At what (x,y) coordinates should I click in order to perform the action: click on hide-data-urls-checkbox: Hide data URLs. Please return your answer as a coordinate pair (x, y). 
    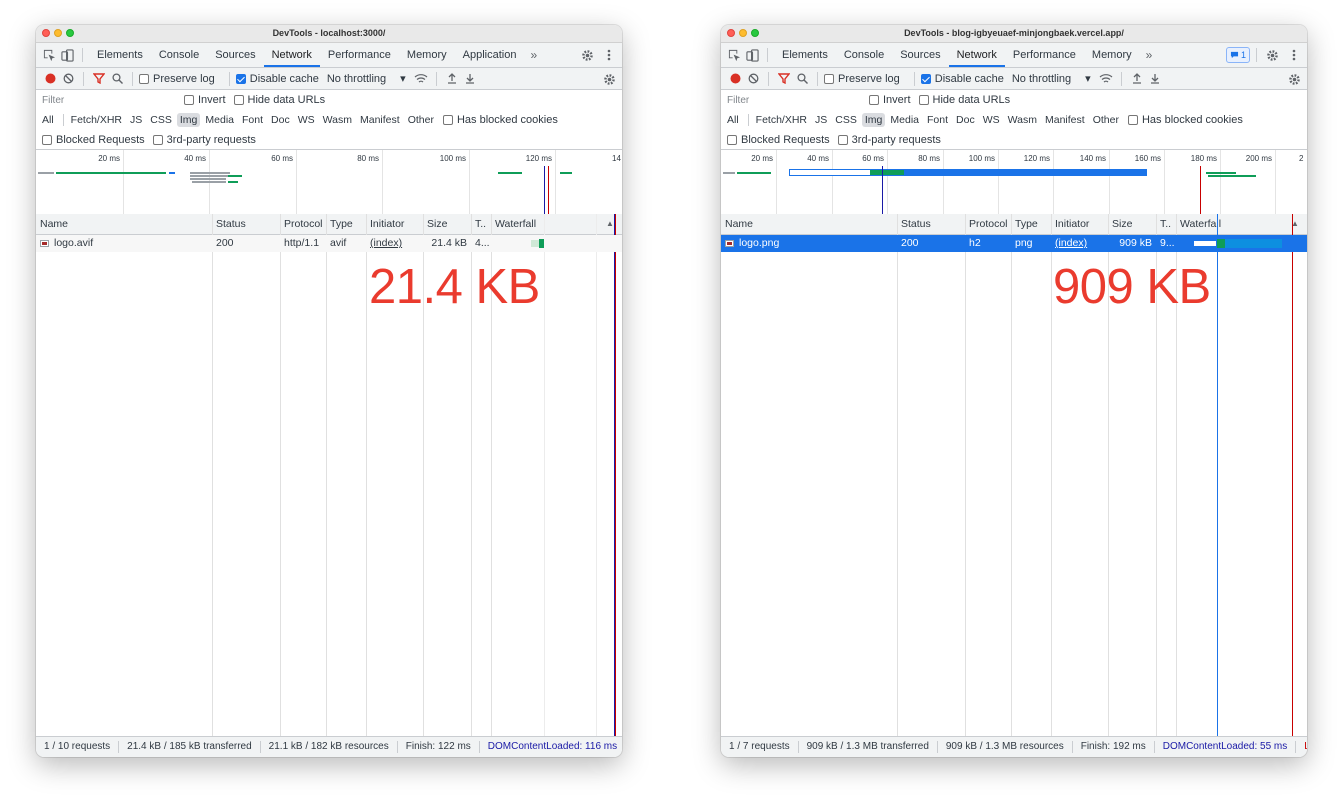
    Looking at the image, I should click on (964, 100).